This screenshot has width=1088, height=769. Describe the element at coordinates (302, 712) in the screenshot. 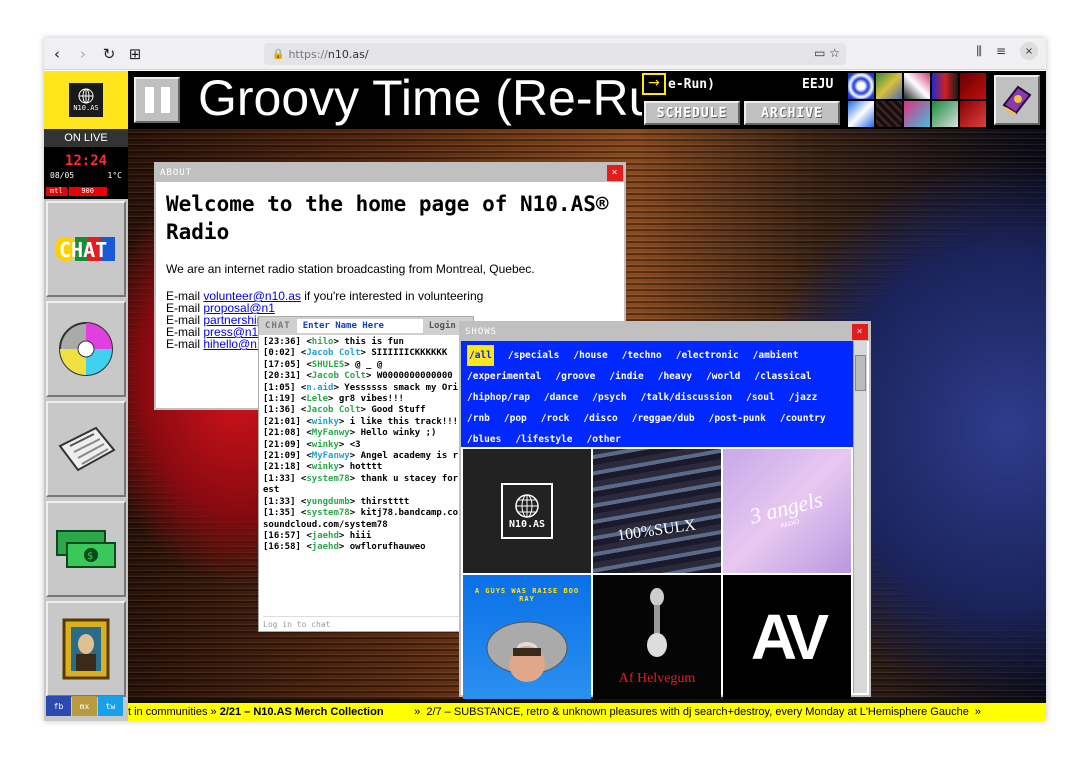

I see `ticker-item-bold: 2/21 – N10.AS Merch Collection` at that location.